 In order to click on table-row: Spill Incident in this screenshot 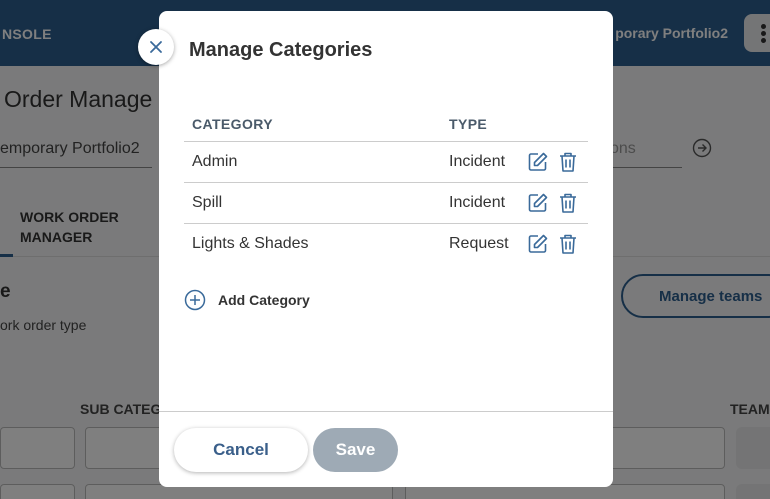, I will do `click(386, 203)`.